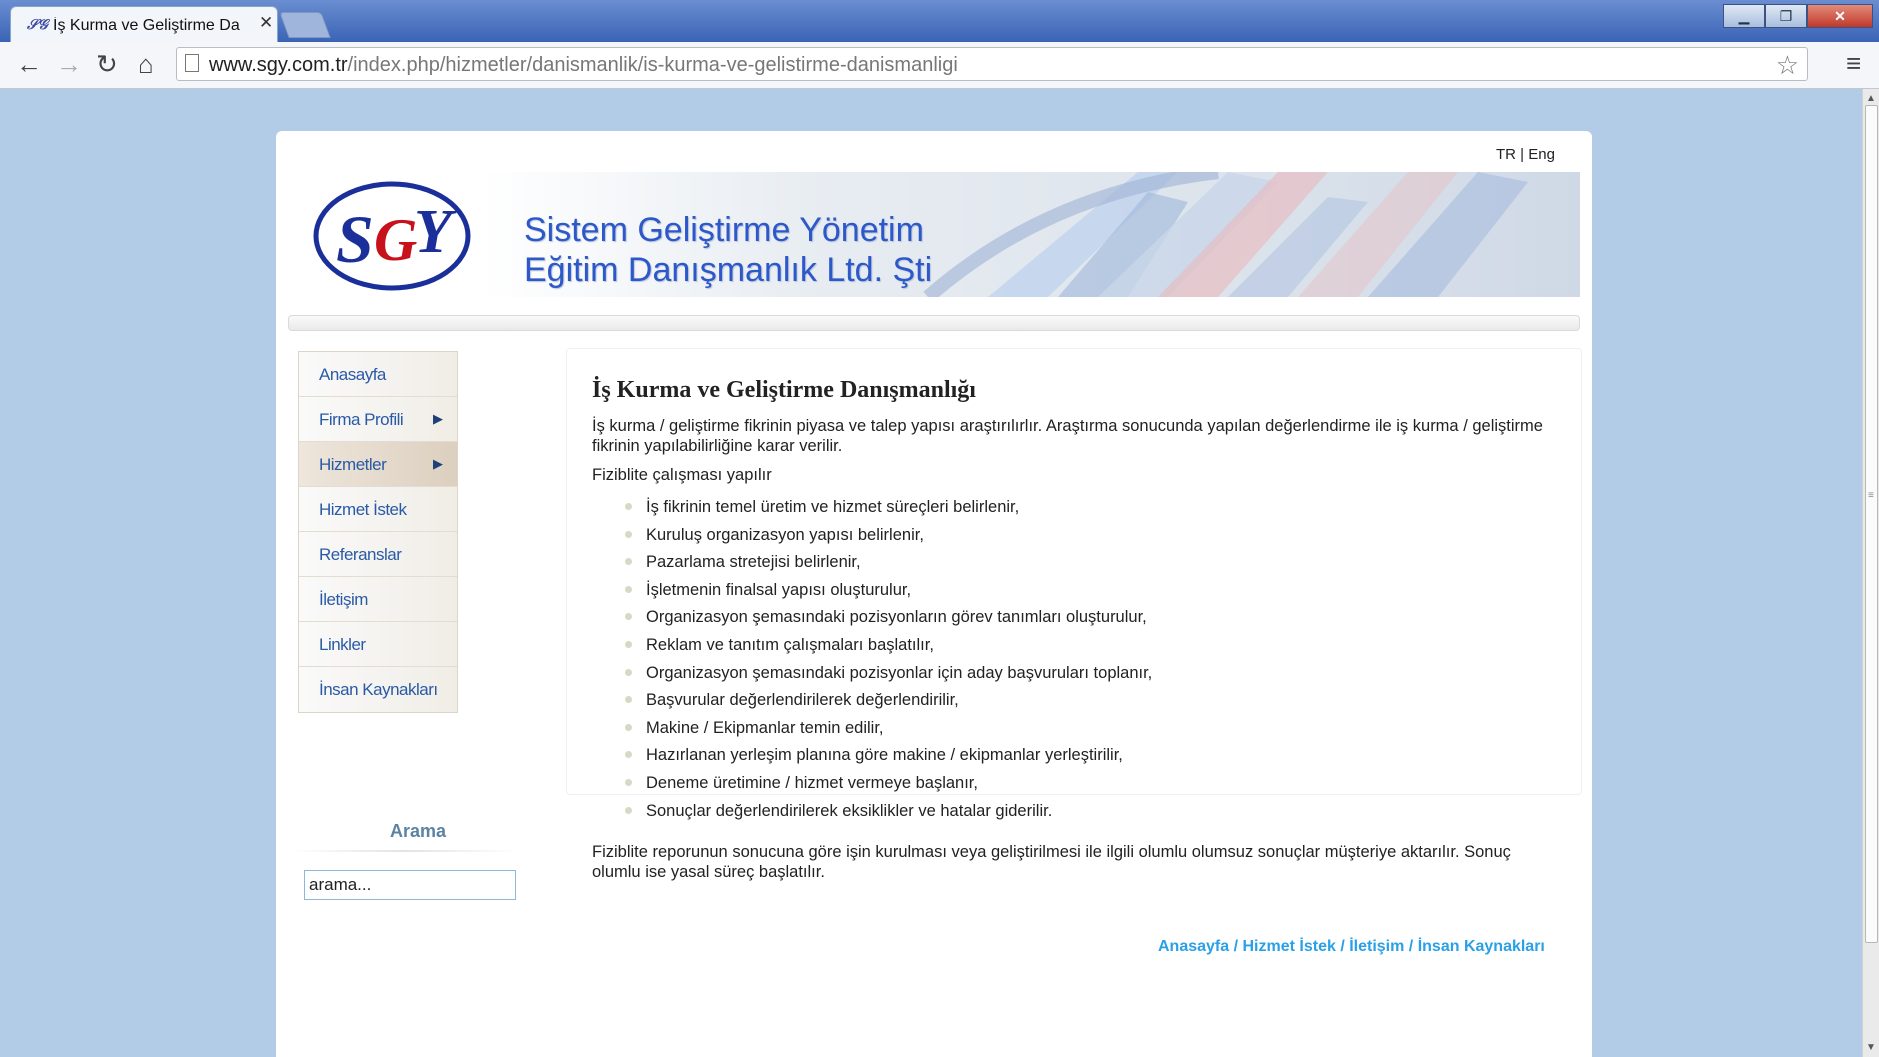 The height and width of the screenshot is (1057, 1879). What do you see at coordinates (438, 463) in the screenshot?
I see `submenu-arrow-icon: ▶` at bounding box center [438, 463].